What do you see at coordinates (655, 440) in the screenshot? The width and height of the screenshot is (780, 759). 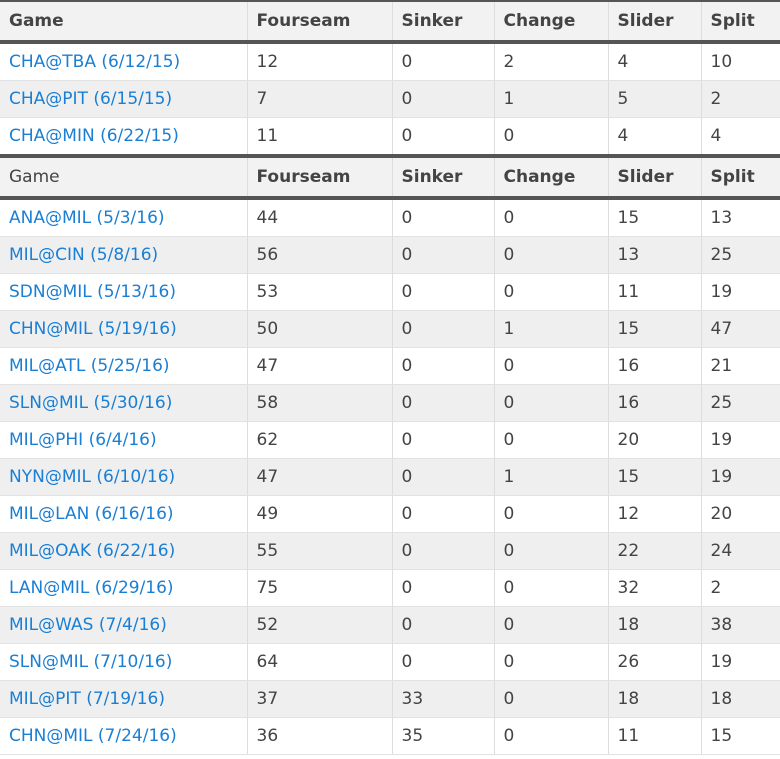 I see `cell-slider: 20` at bounding box center [655, 440].